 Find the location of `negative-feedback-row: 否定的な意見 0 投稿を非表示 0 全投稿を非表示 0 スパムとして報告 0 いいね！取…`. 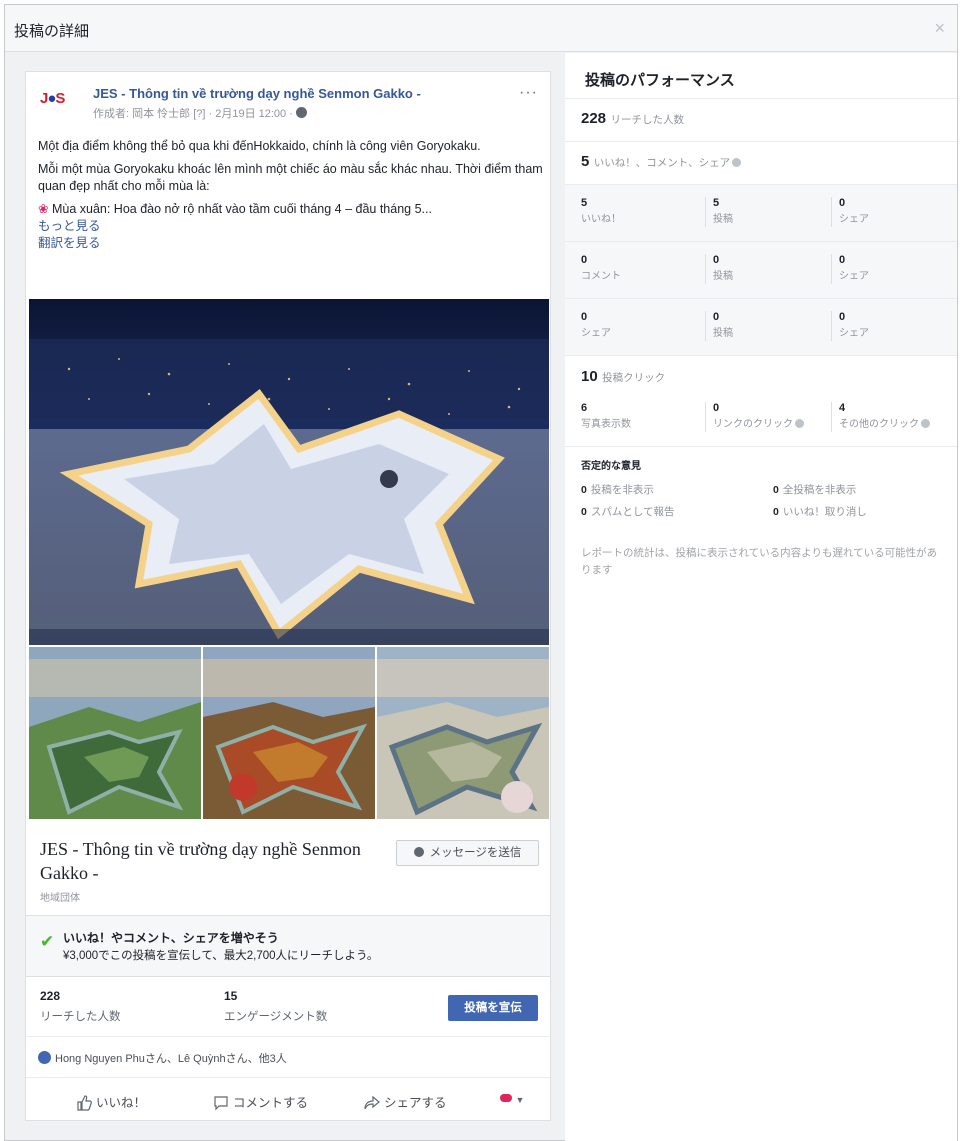

negative-feedback-row: 否定的な意見 0 投稿を非表示 0 全投稿を非表示 0 スパムとして報告 0 いいね！取… is located at coordinates (761, 488).